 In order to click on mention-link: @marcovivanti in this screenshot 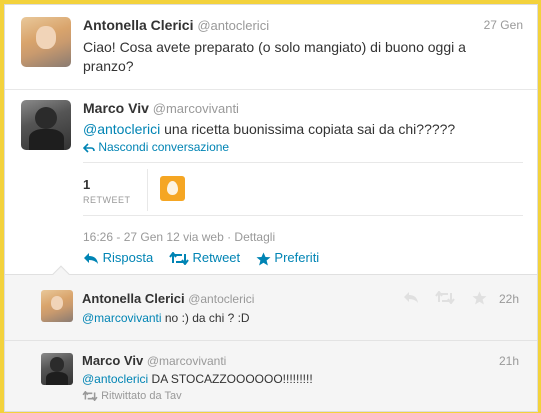, I will do `click(122, 318)`.